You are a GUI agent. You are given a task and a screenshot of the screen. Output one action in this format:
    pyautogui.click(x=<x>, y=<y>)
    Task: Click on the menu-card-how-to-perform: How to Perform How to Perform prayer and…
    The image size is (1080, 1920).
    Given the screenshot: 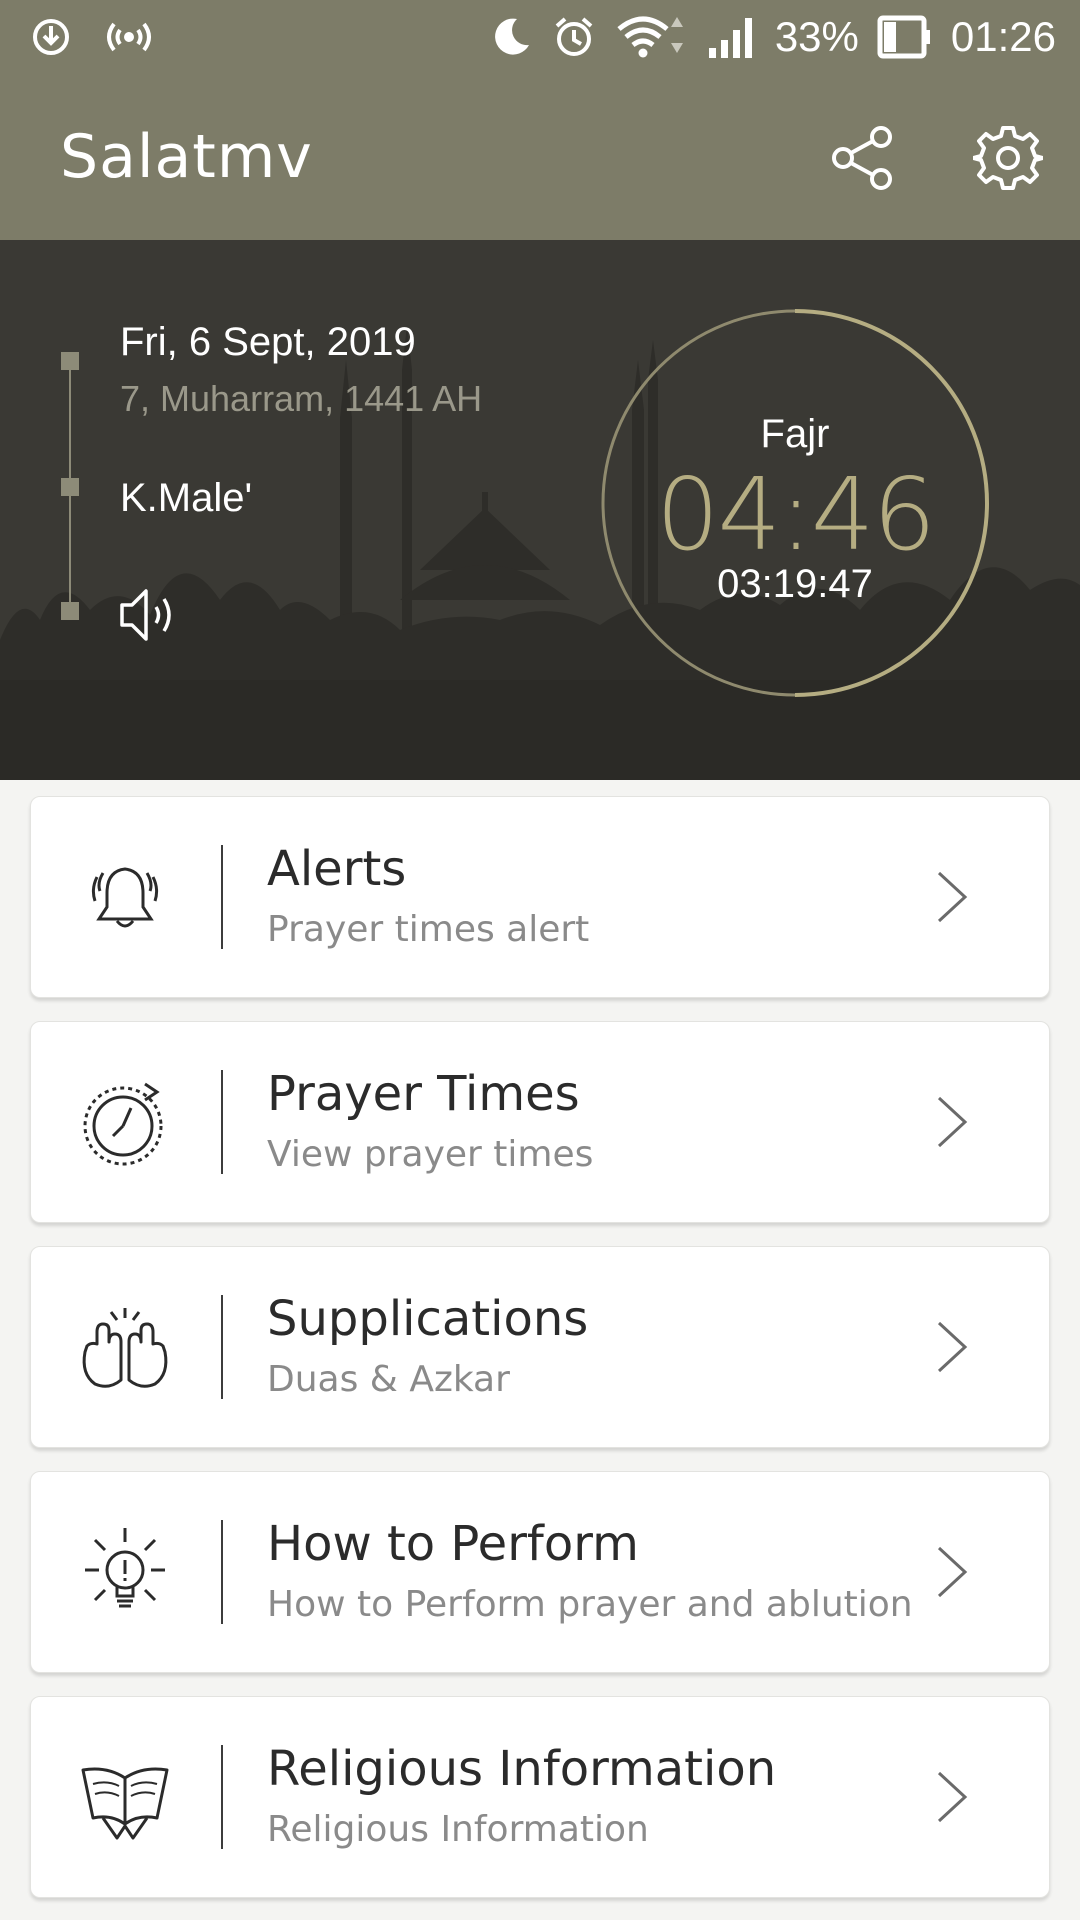 What is the action you would take?
    pyautogui.click(x=540, y=1572)
    